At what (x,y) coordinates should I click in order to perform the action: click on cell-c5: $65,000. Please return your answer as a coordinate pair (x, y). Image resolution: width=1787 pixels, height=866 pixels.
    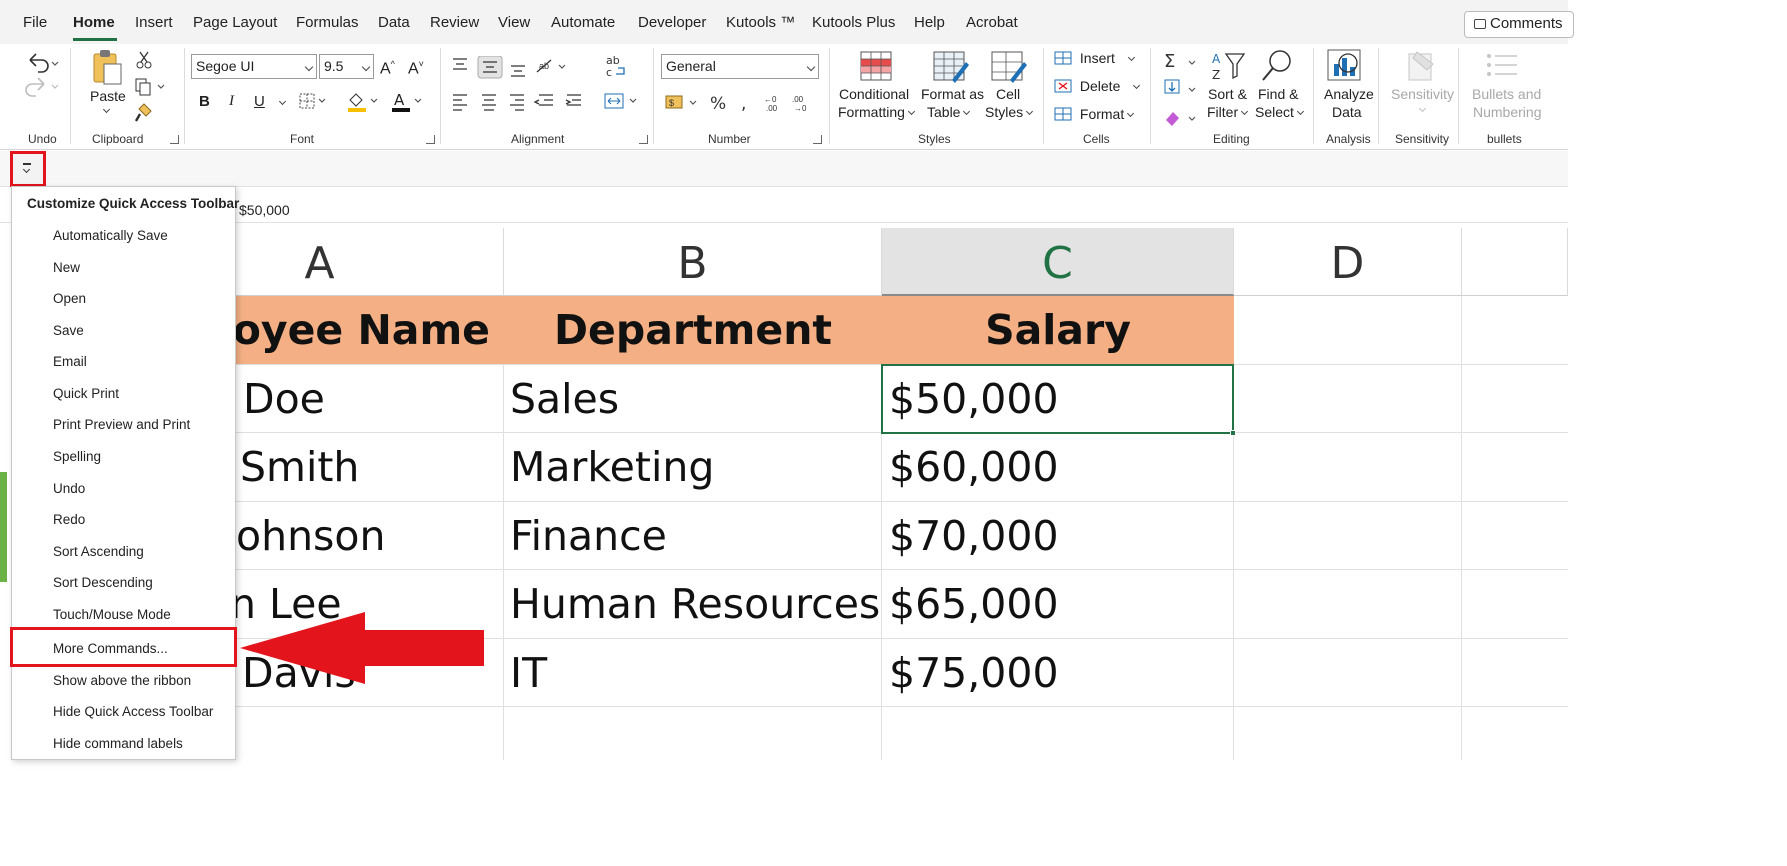
    Looking at the image, I should click on (1059, 604).